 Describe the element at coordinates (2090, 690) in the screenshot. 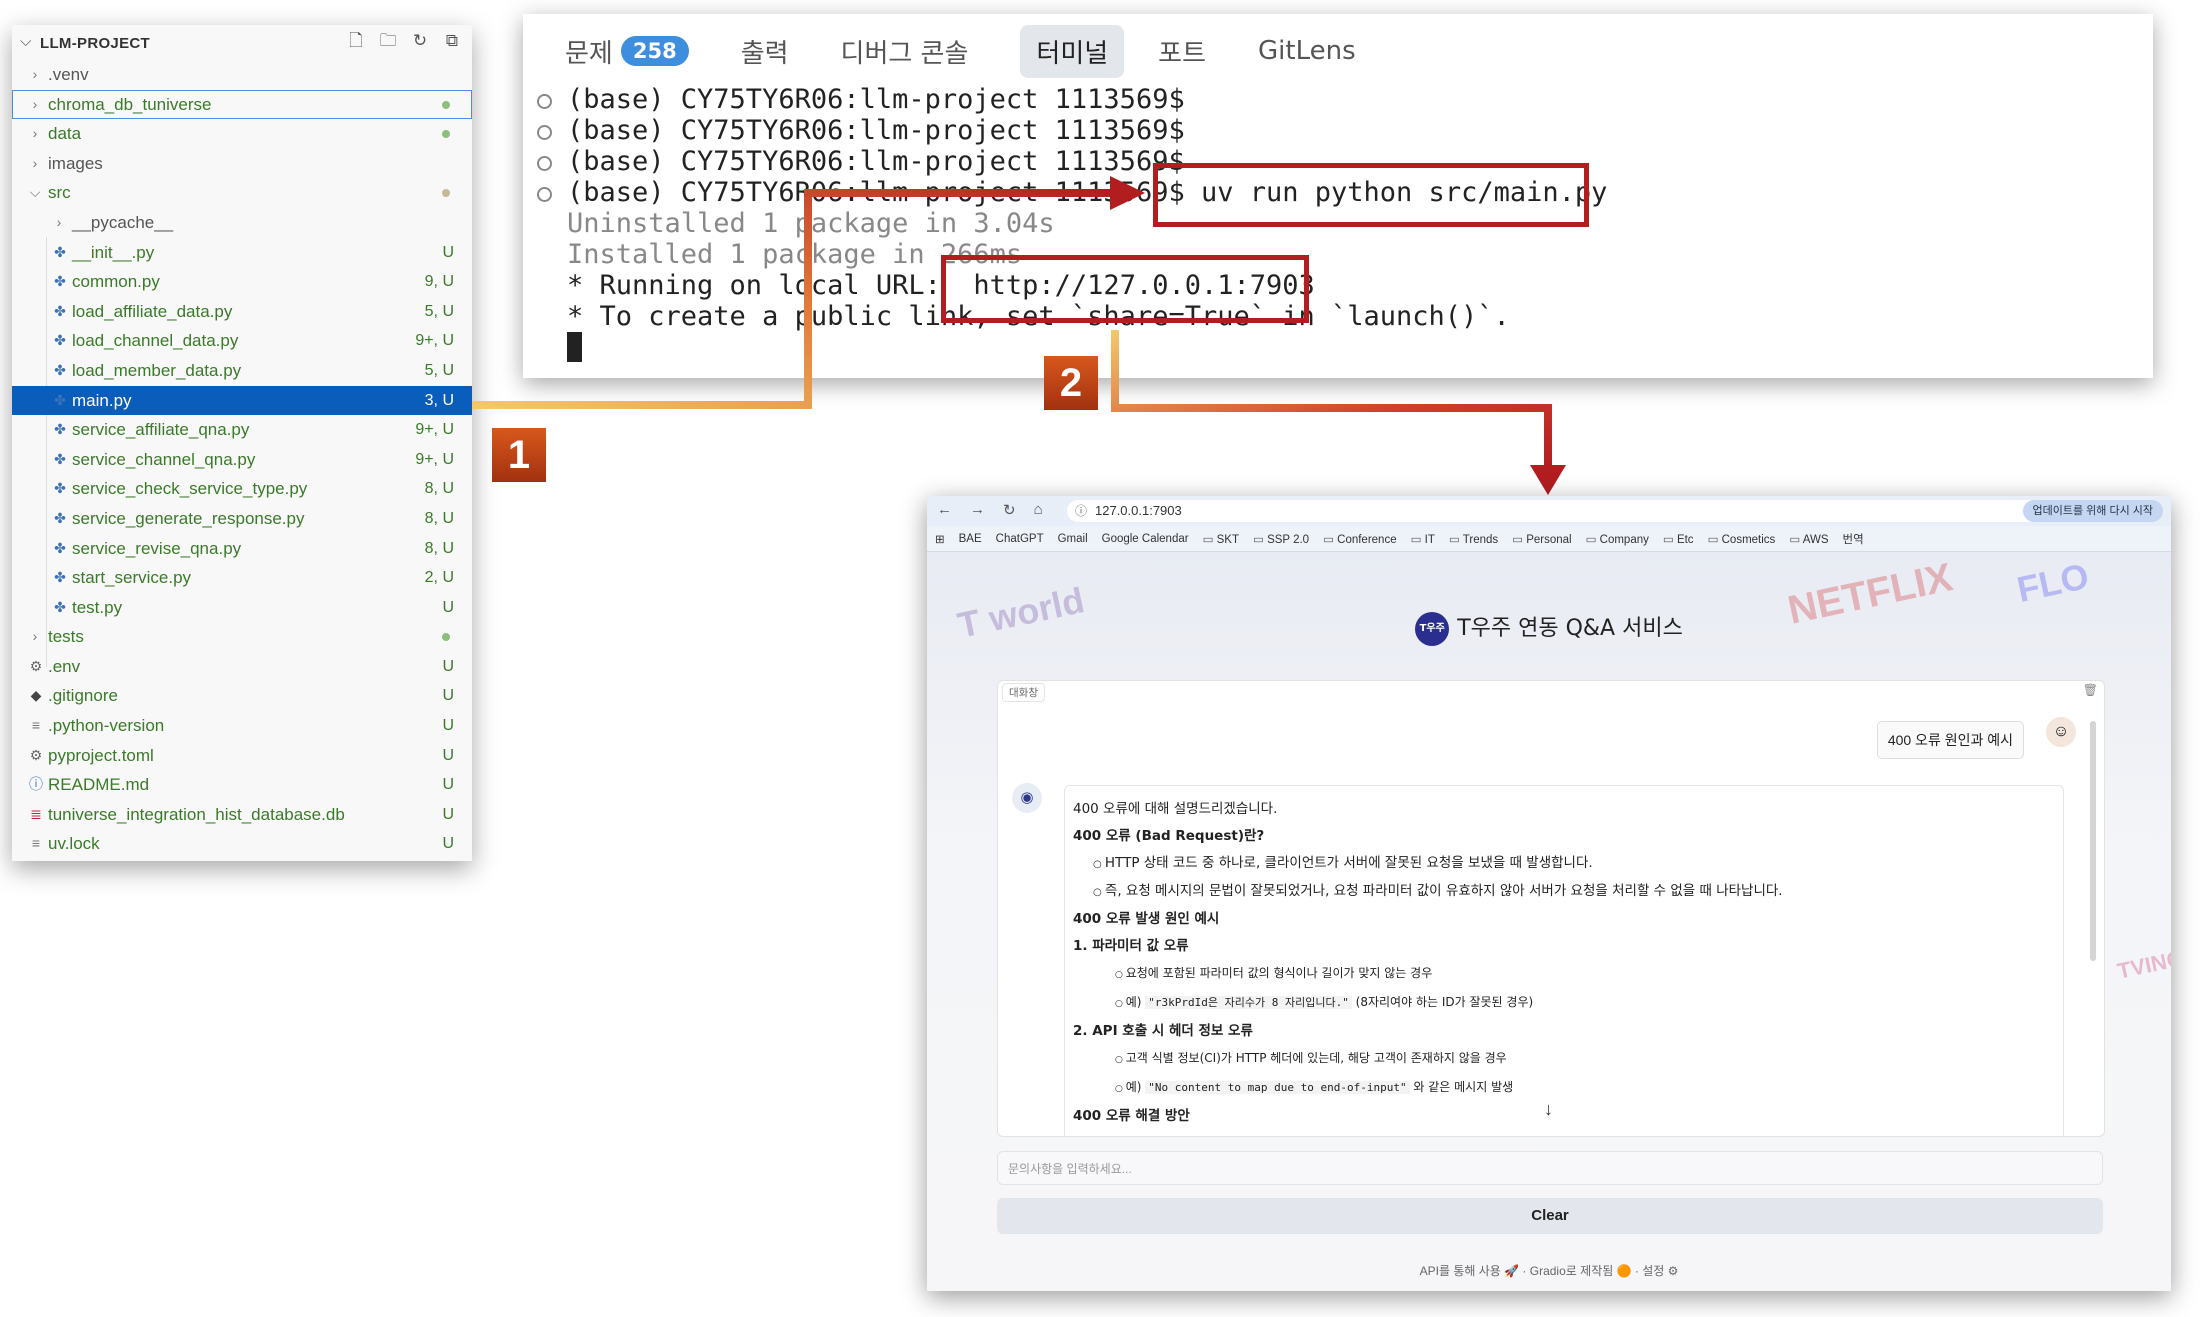

I see `trash-icon: 🗑` at that location.